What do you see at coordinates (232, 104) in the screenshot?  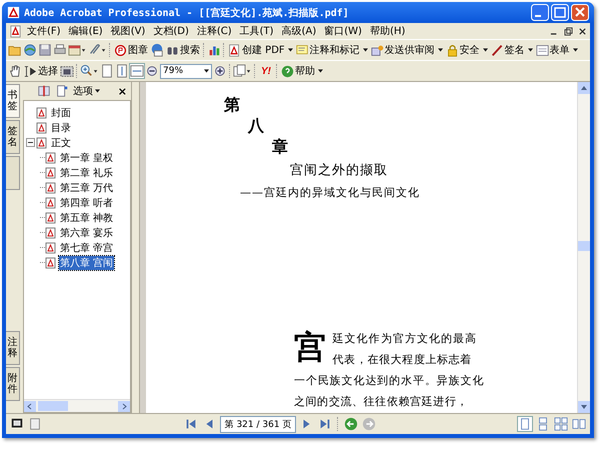 I see `chapter-heading: 第` at bounding box center [232, 104].